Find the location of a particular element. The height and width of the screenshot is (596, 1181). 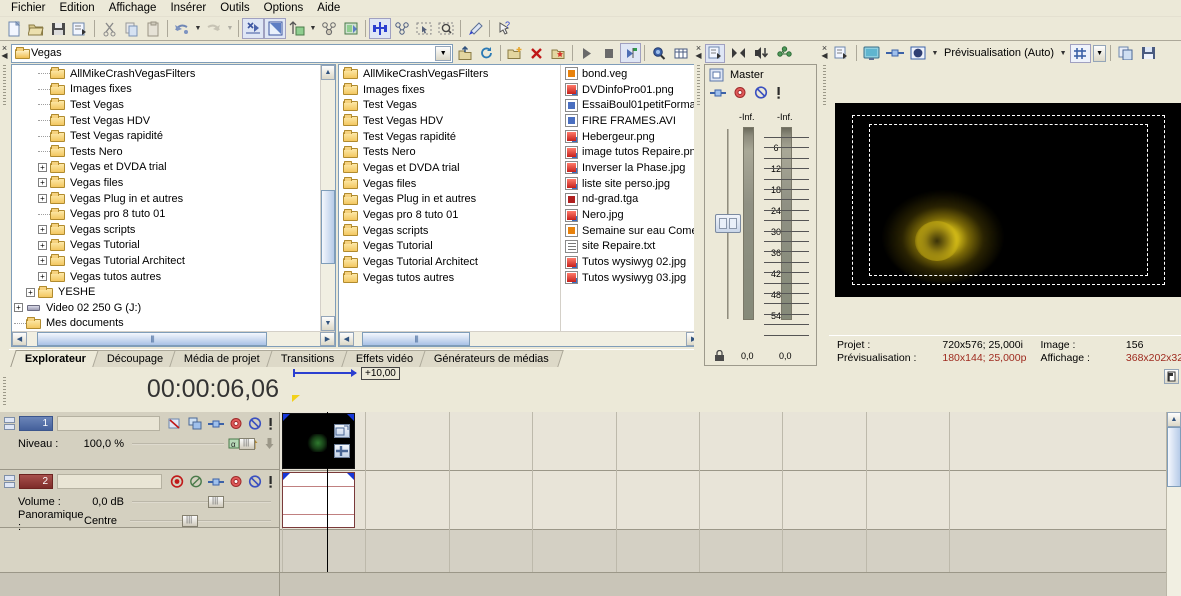

split-screen-icon is located at coordinates (894, 53).